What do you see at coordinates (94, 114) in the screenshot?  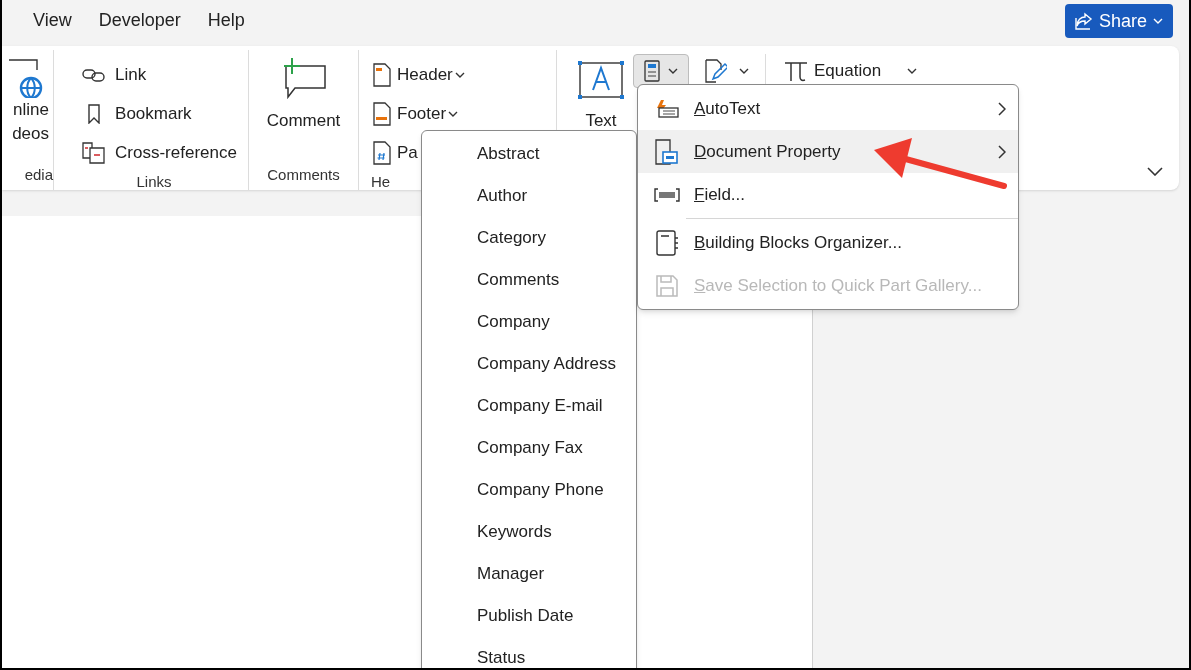 I see `bookmark-icon` at bounding box center [94, 114].